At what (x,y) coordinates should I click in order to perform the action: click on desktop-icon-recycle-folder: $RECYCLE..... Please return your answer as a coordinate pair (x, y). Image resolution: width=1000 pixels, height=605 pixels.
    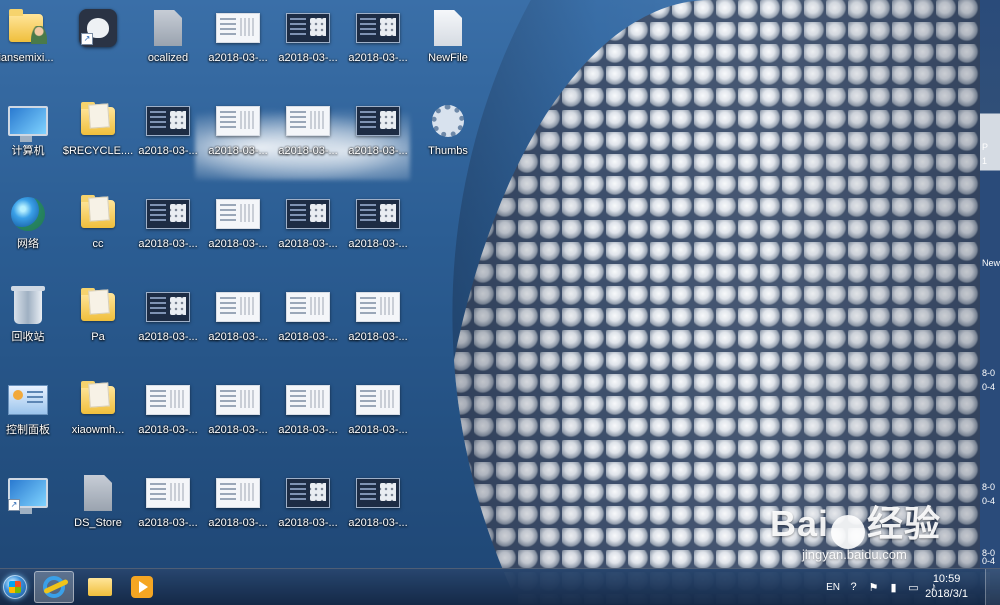
    Looking at the image, I should click on (98, 135).